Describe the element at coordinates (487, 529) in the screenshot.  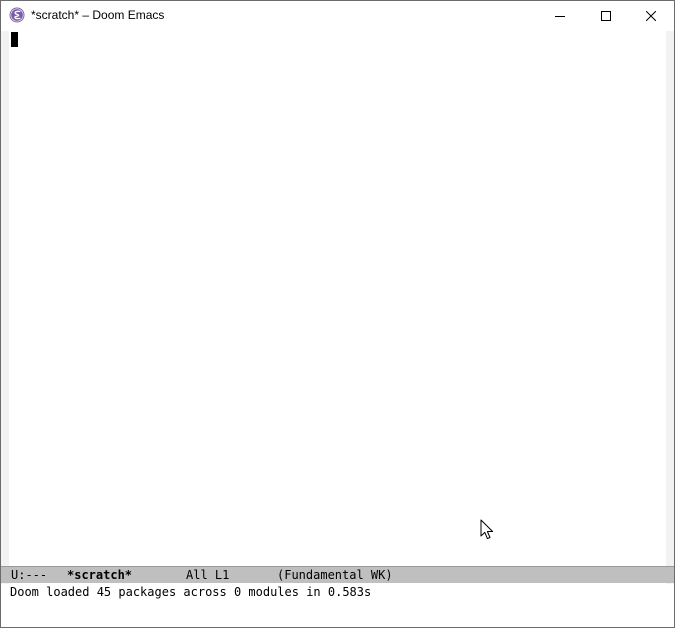
I see `mouse-pointer-icon` at that location.